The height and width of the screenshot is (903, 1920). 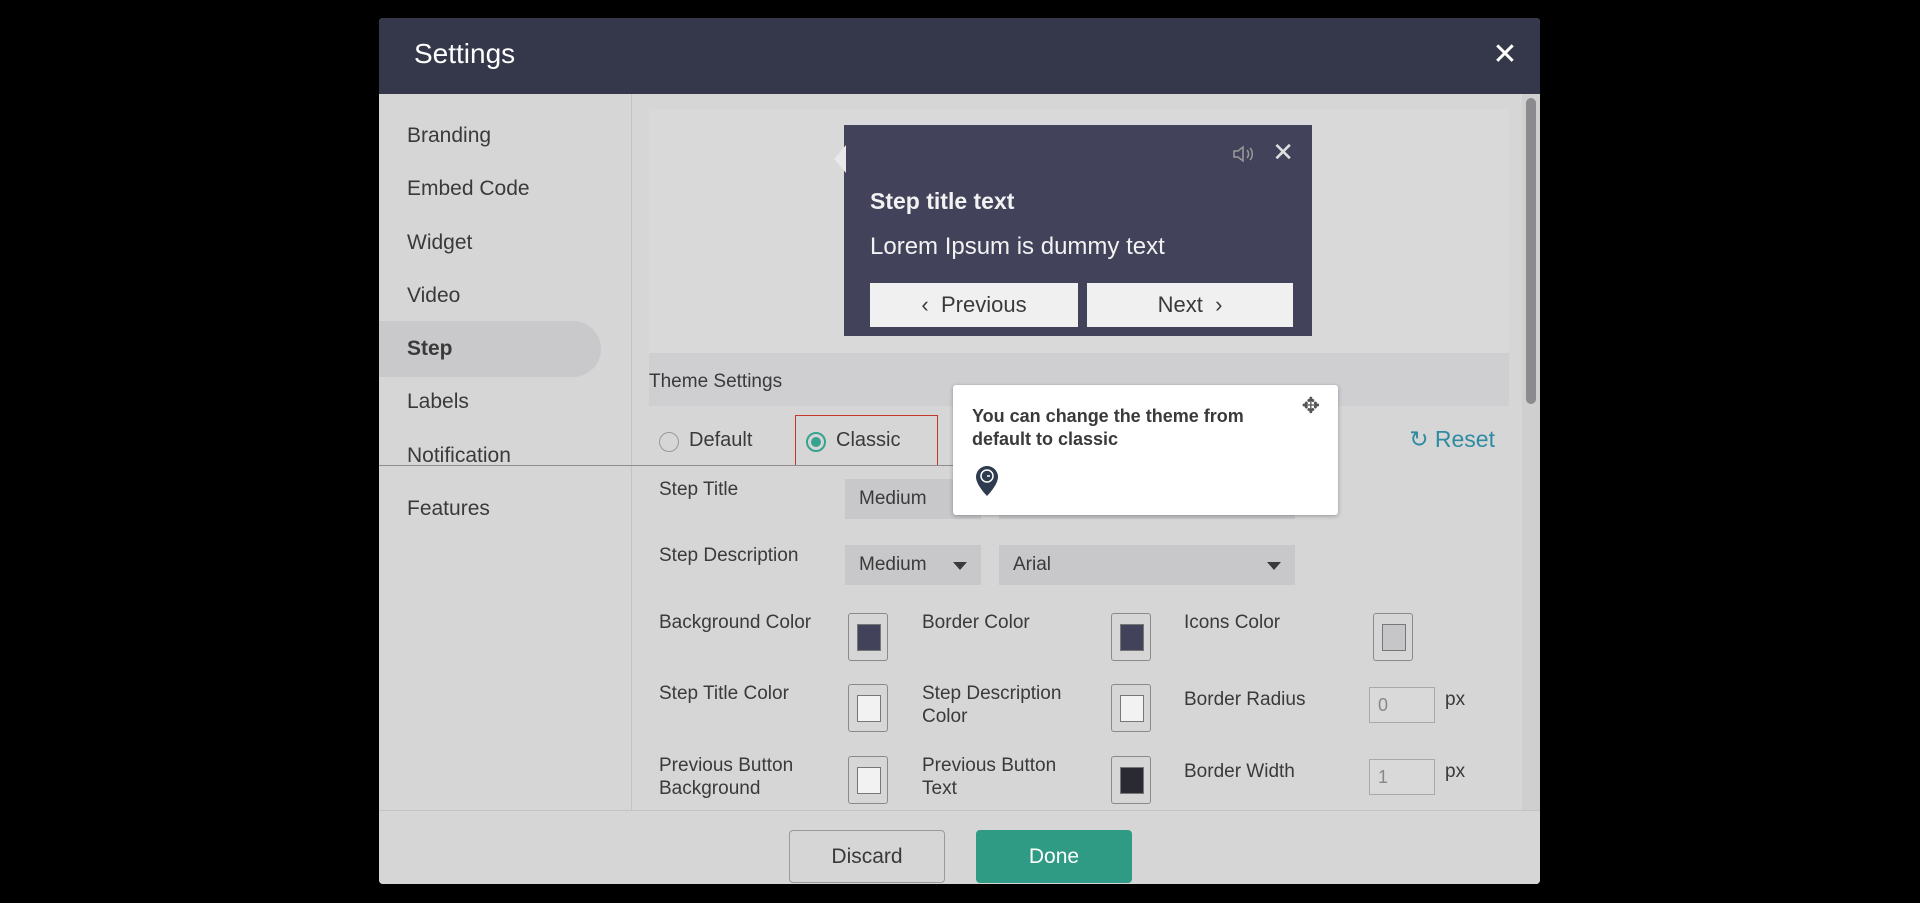 What do you see at coordinates (735, 622) in the screenshot?
I see `background-color-label: Background Color` at bounding box center [735, 622].